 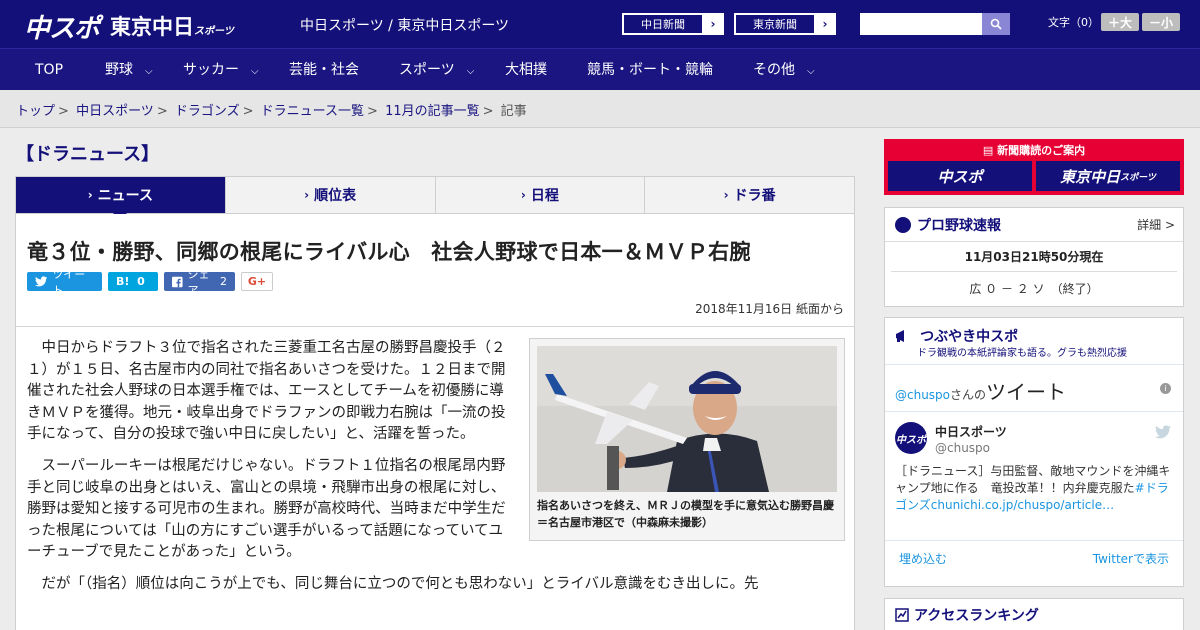 What do you see at coordinates (223, 281) in the screenshot?
I see `facebook-count: 2` at bounding box center [223, 281].